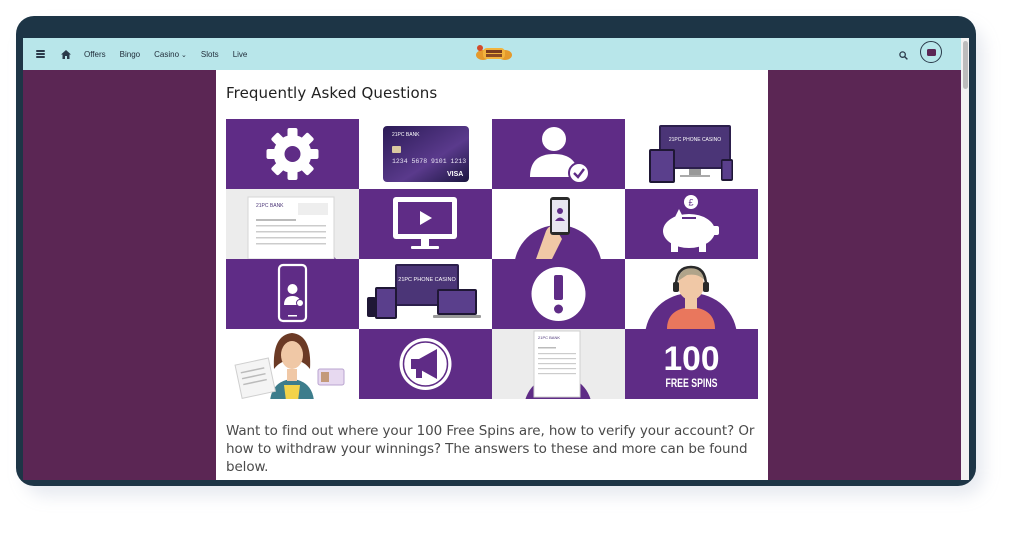  I want to click on mobile-user-icon, so click(292, 294).